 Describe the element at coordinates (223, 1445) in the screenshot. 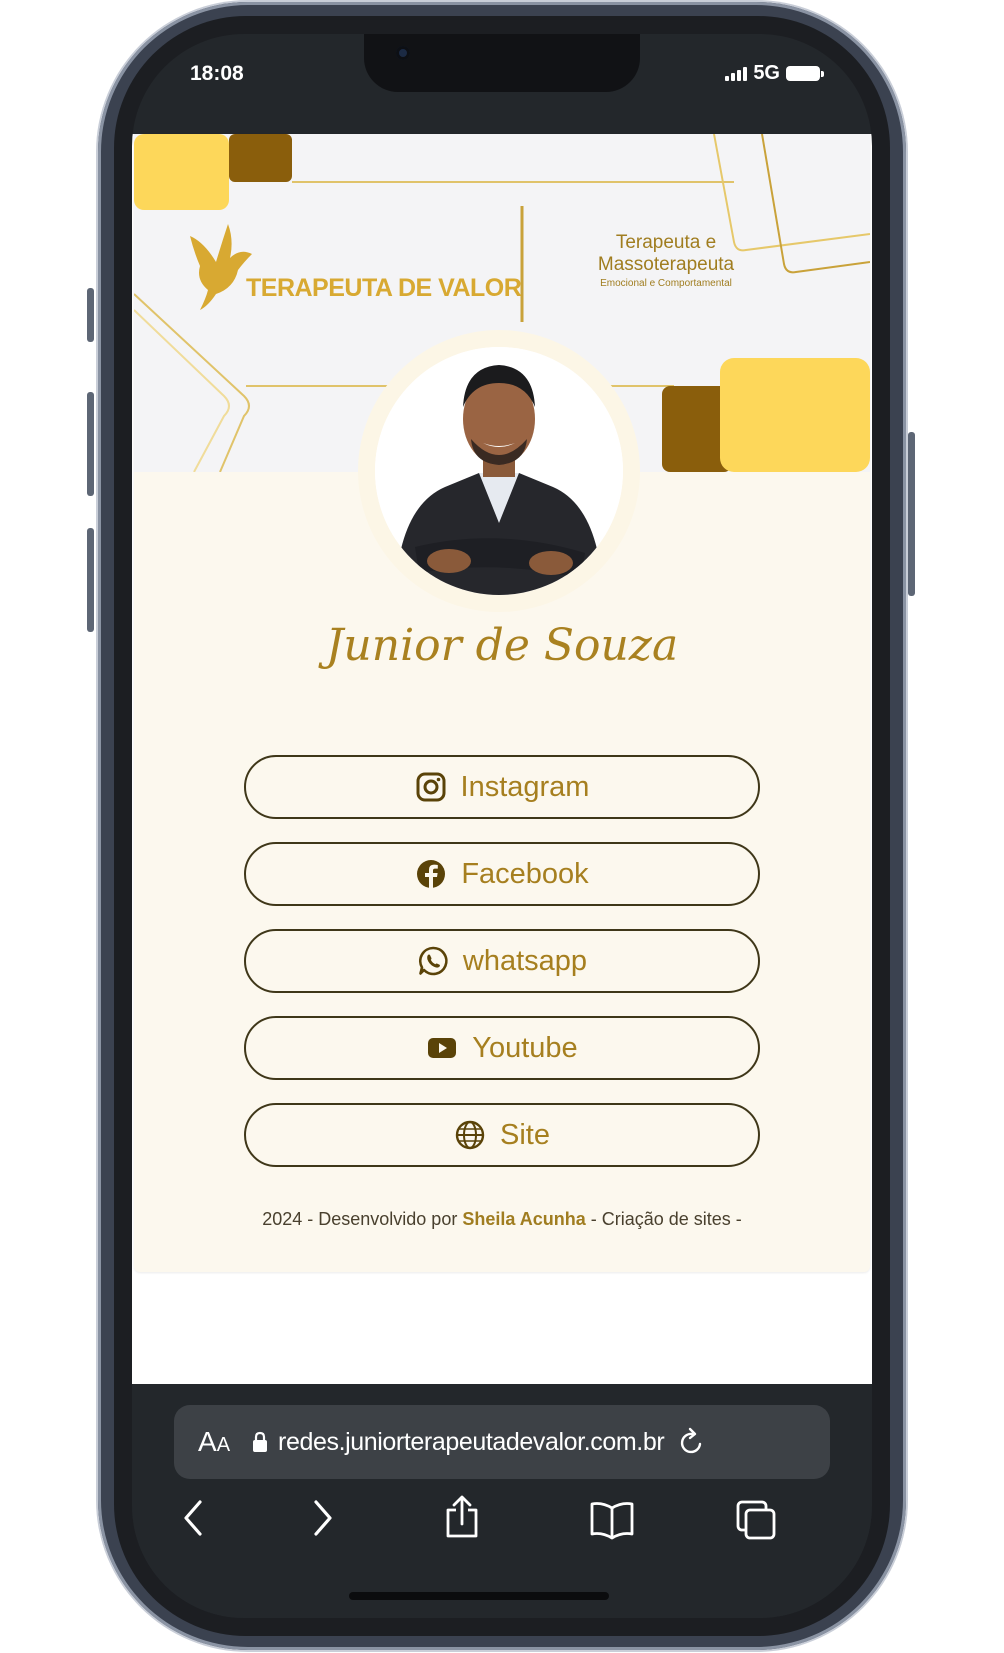

I see `text-size-small: A` at that location.